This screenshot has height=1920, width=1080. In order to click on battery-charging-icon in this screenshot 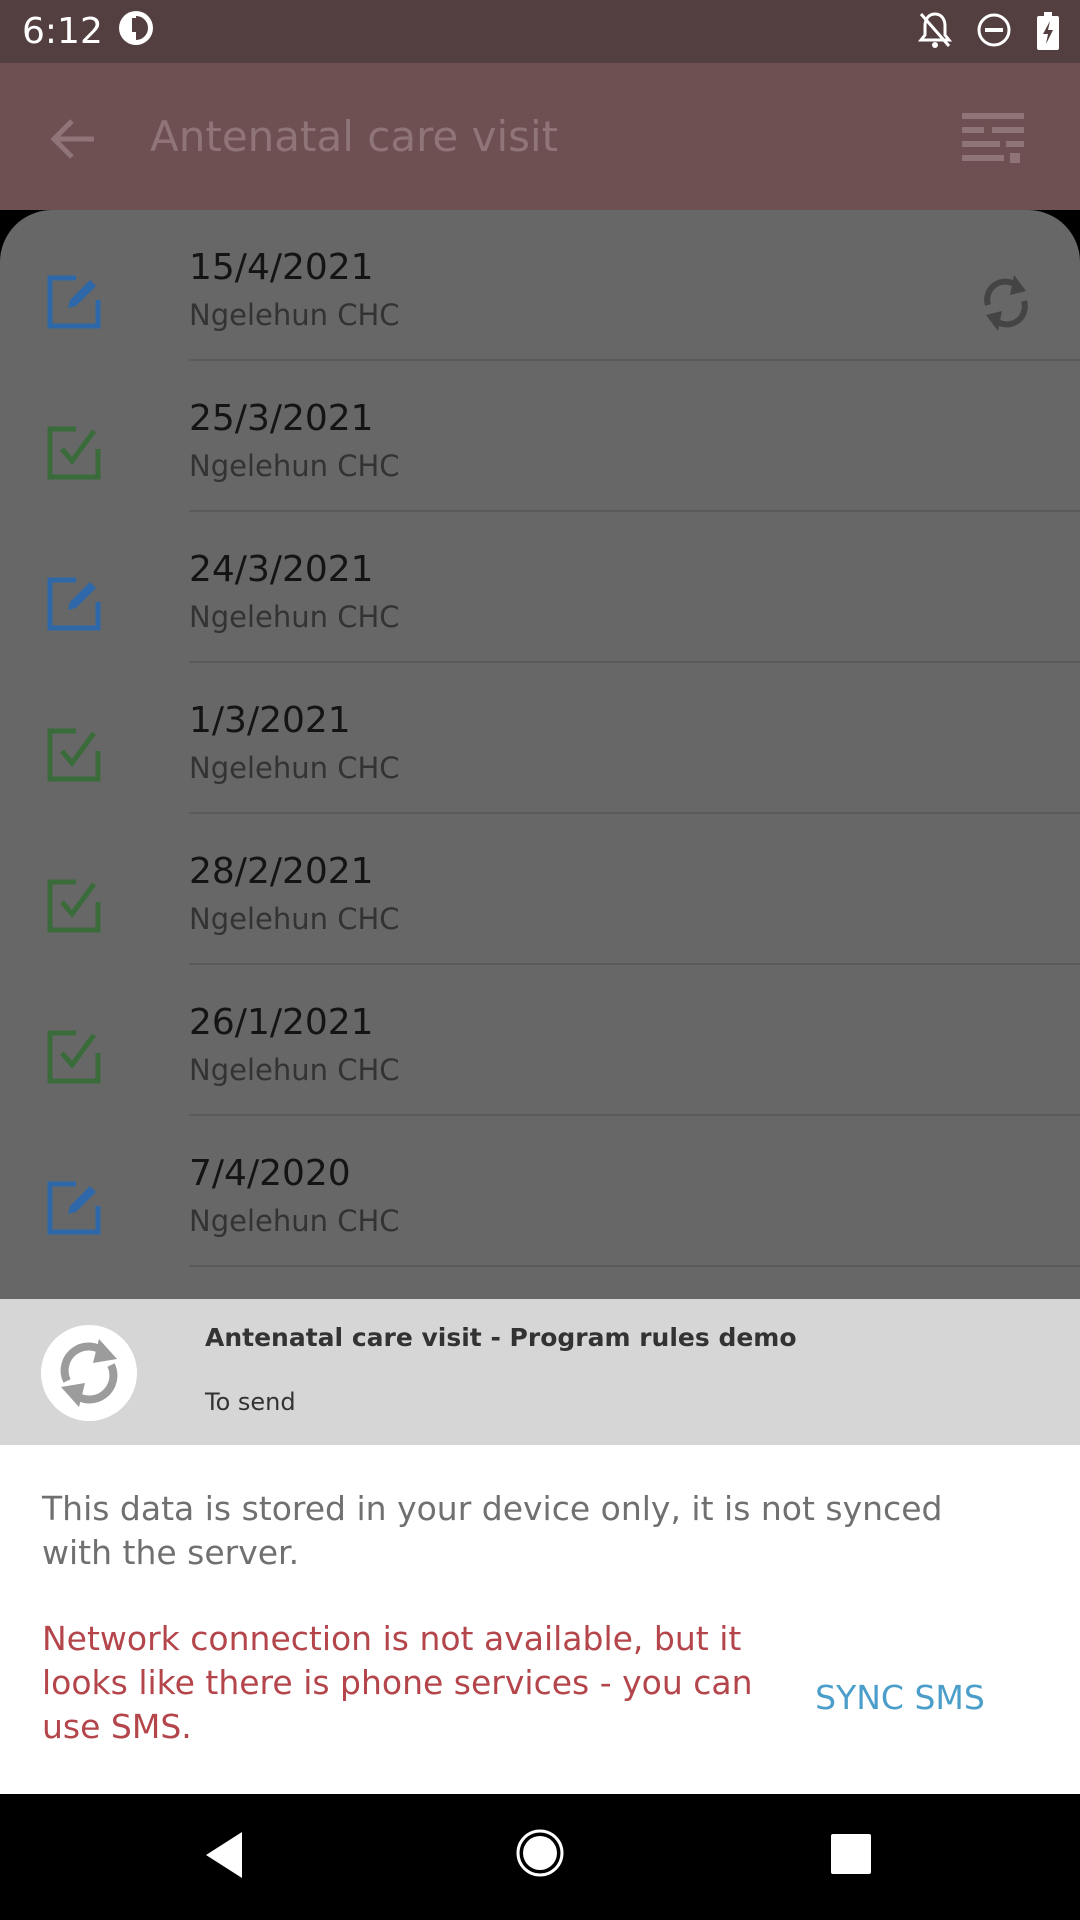, I will do `click(1048, 33)`.